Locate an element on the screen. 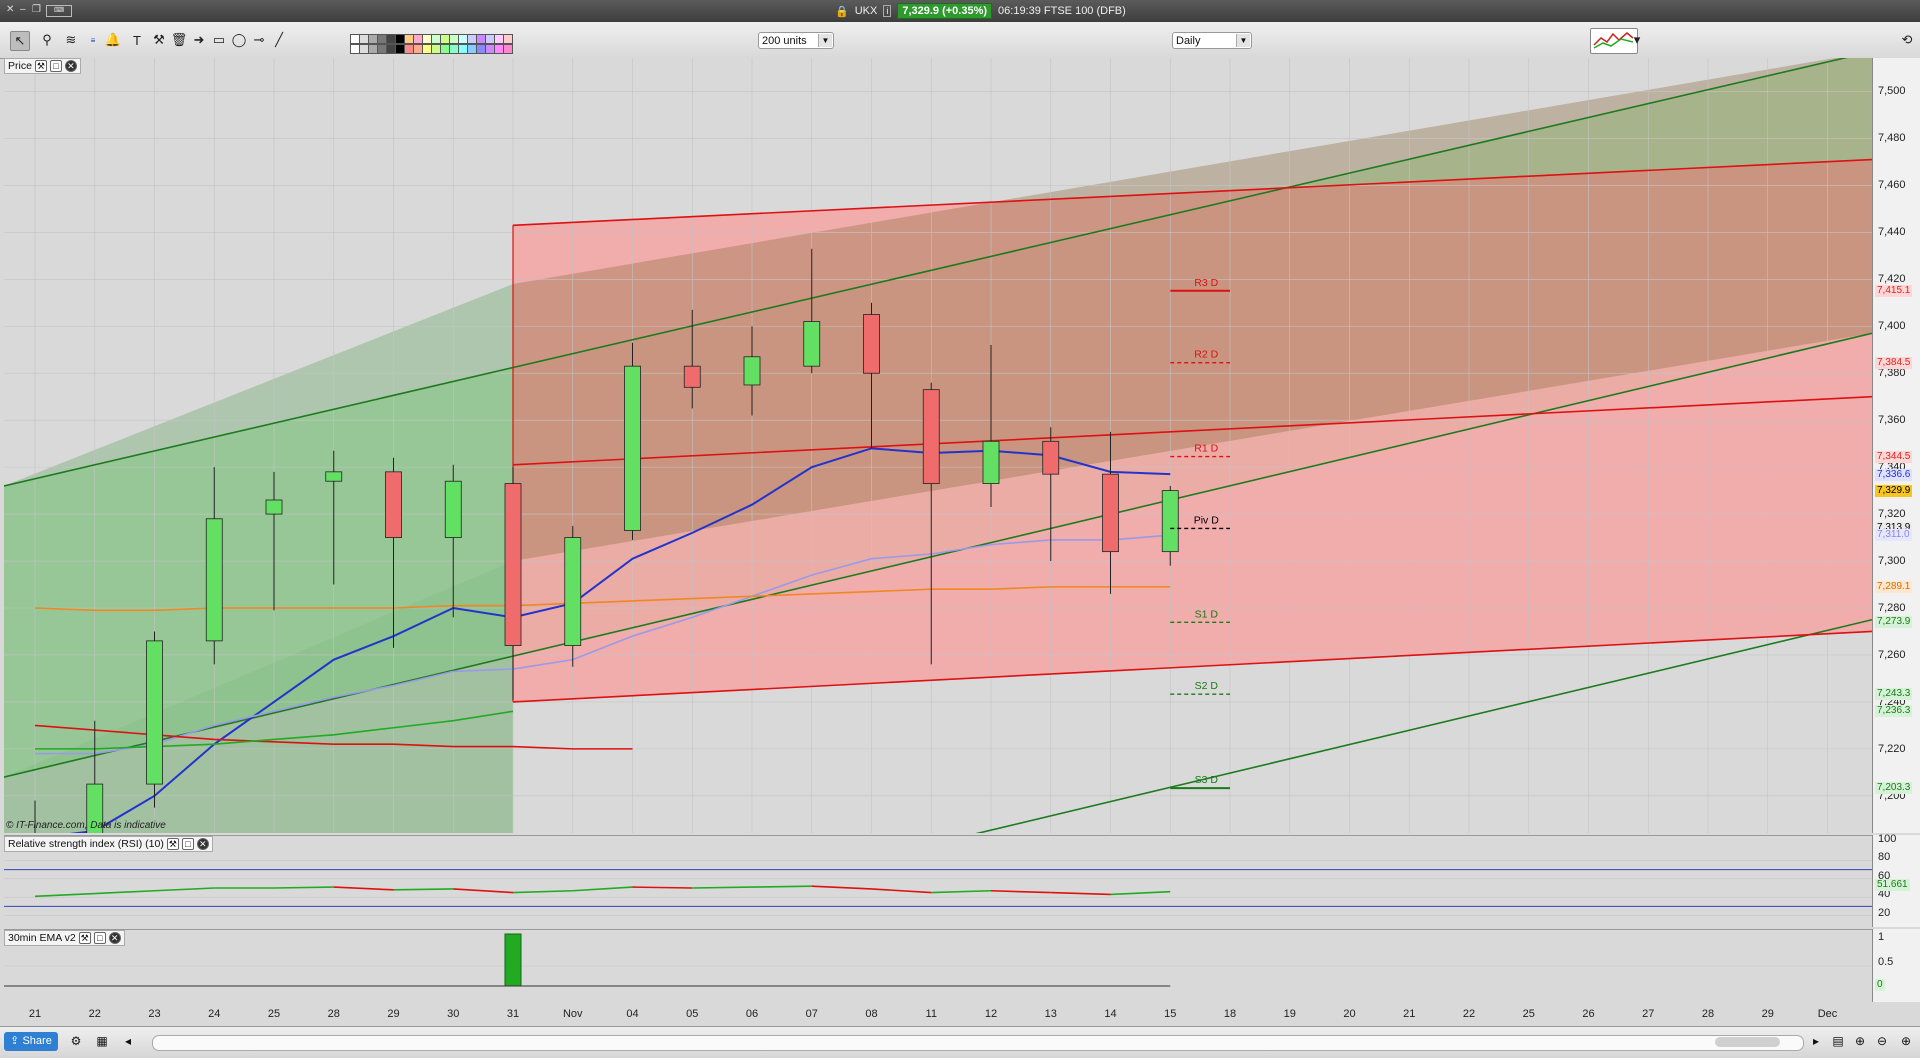 The width and height of the screenshot is (1920, 1058). date-tick-label: Nov is located at coordinates (572, 1014).